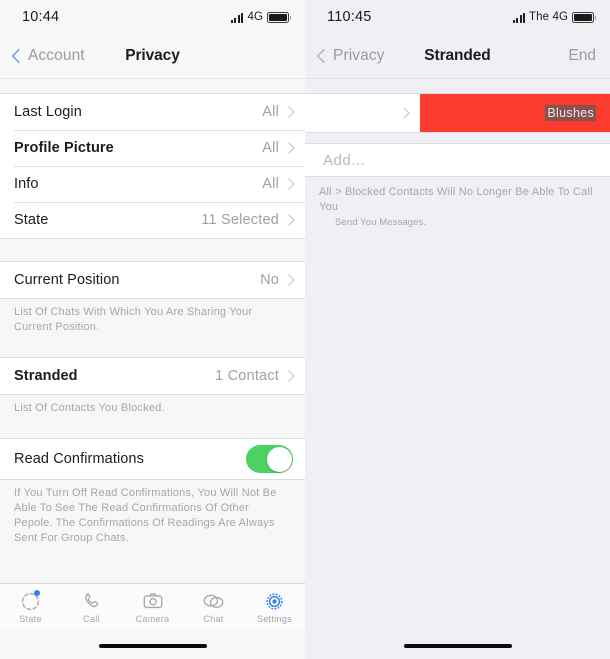 The height and width of the screenshot is (659, 610). What do you see at coordinates (152, 220) in the screenshot?
I see `row-state: State 11 Selected` at bounding box center [152, 220].